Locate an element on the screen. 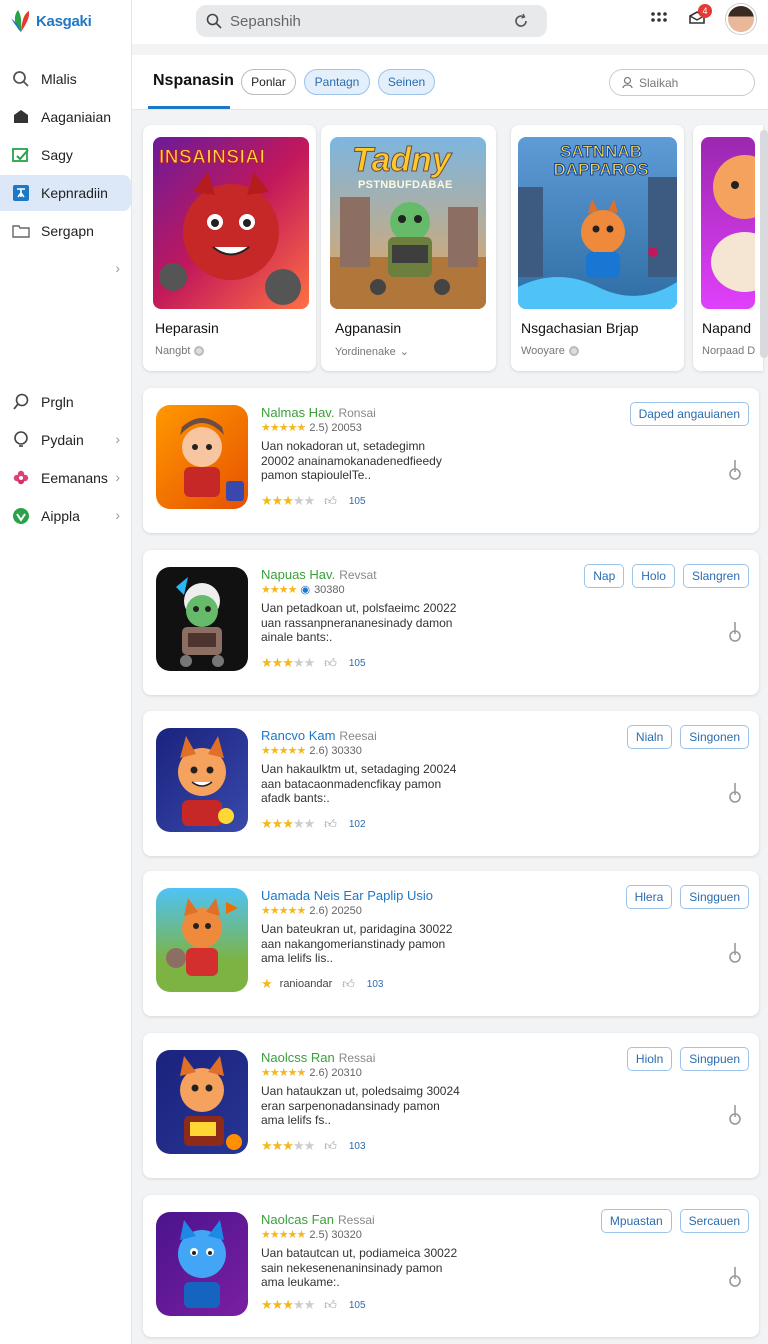 The height and width of the screenshot is (1344, 768). folder-icon is located at coordinates (21, 231).